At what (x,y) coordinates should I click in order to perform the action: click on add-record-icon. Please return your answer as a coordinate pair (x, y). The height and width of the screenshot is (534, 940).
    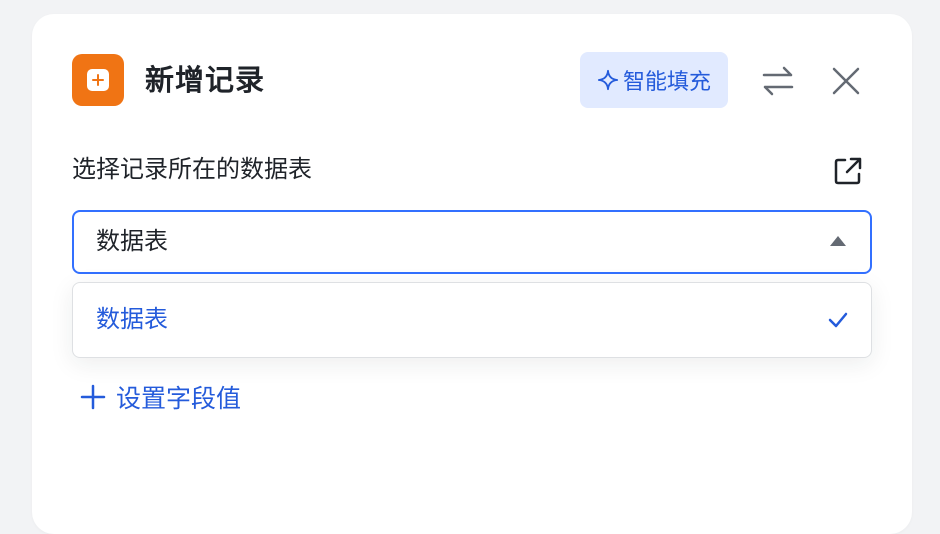
    Looking at the image, I should click on (98, 80).